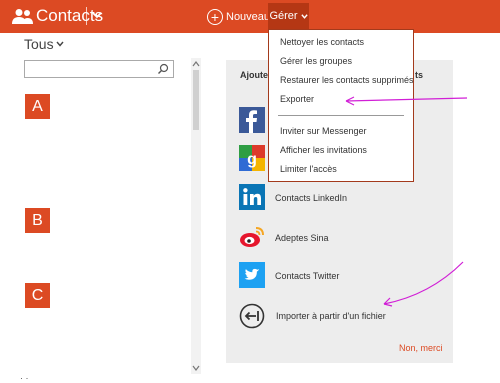 Image resolution: width=500 pixels, height=383 pixels. What do you see at coordinates (256, 75) in the screenshot?
I see `panel-title: Ajouter` at bounding box center [256, 75].